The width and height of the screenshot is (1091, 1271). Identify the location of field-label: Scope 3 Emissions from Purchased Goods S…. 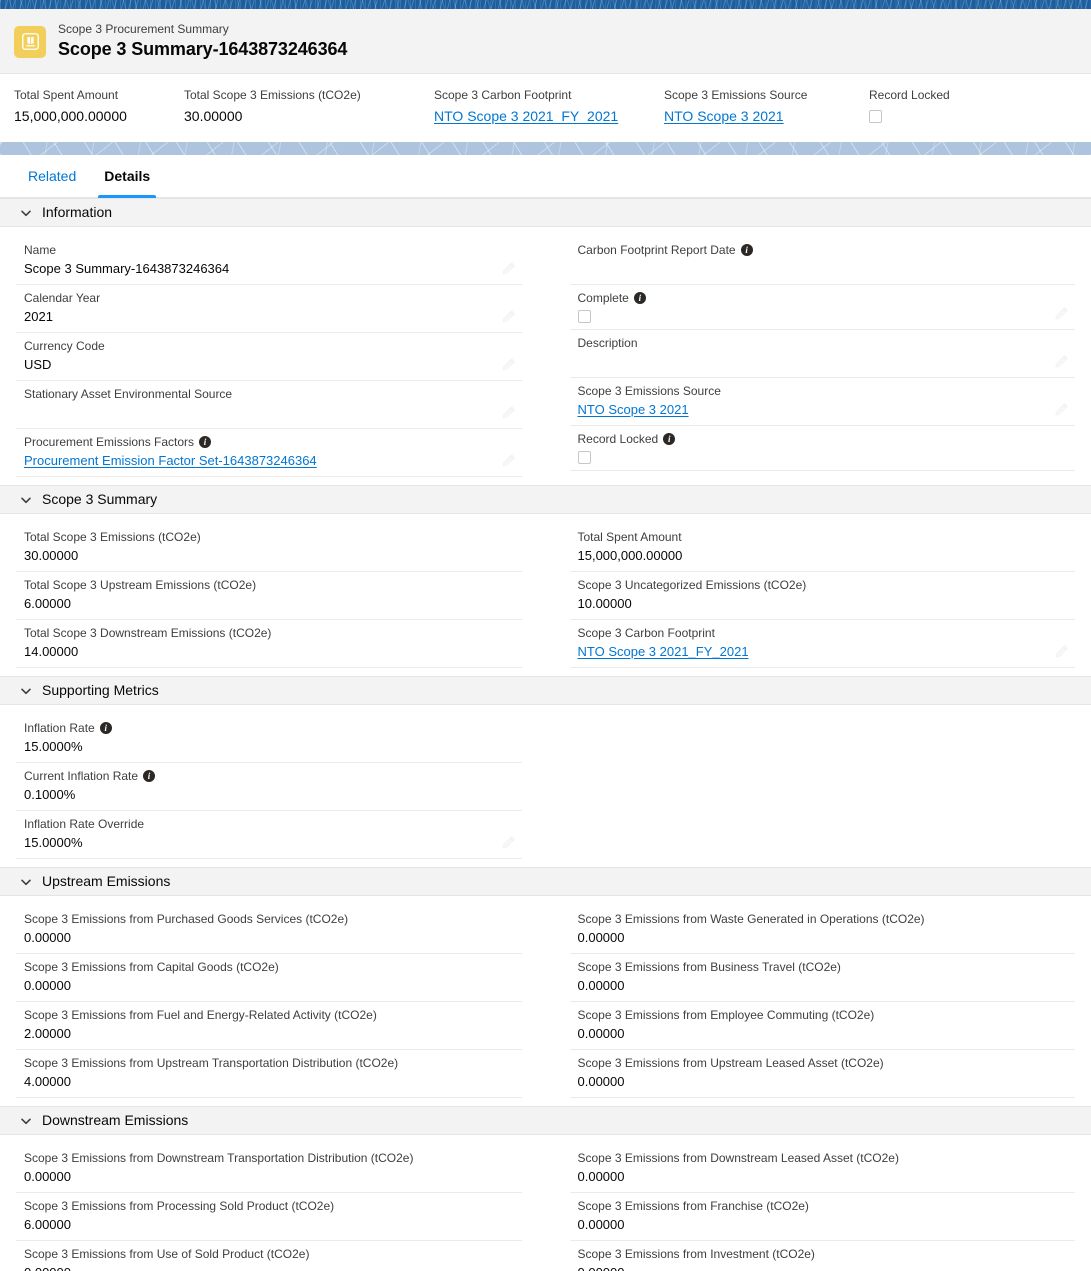
(258, 919).